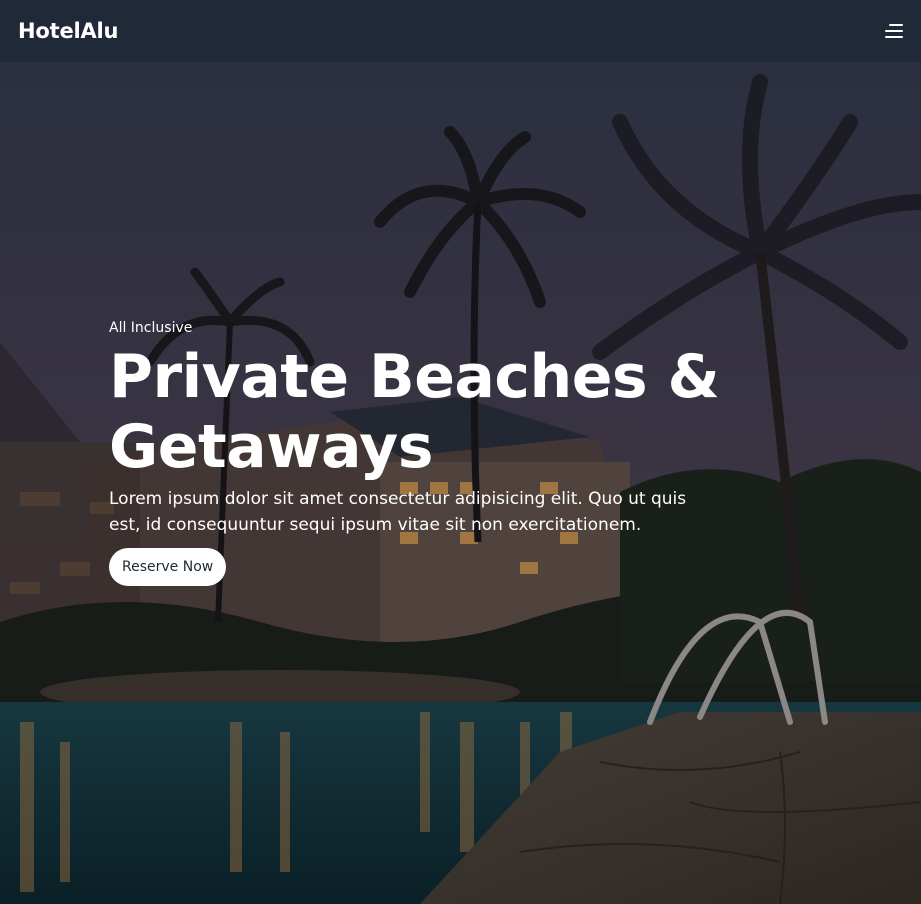  Describe the element at coordinates (68, 31) in the screenshot. I see `brand-logo: HotelAlu` at that location.